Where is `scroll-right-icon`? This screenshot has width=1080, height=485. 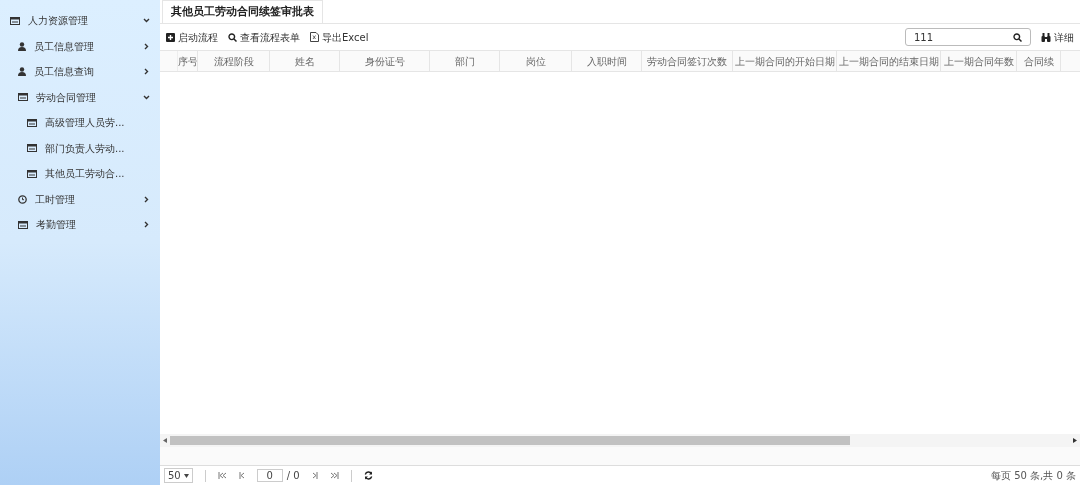 scroll-right-icon is located at coordinates (1075, 440).